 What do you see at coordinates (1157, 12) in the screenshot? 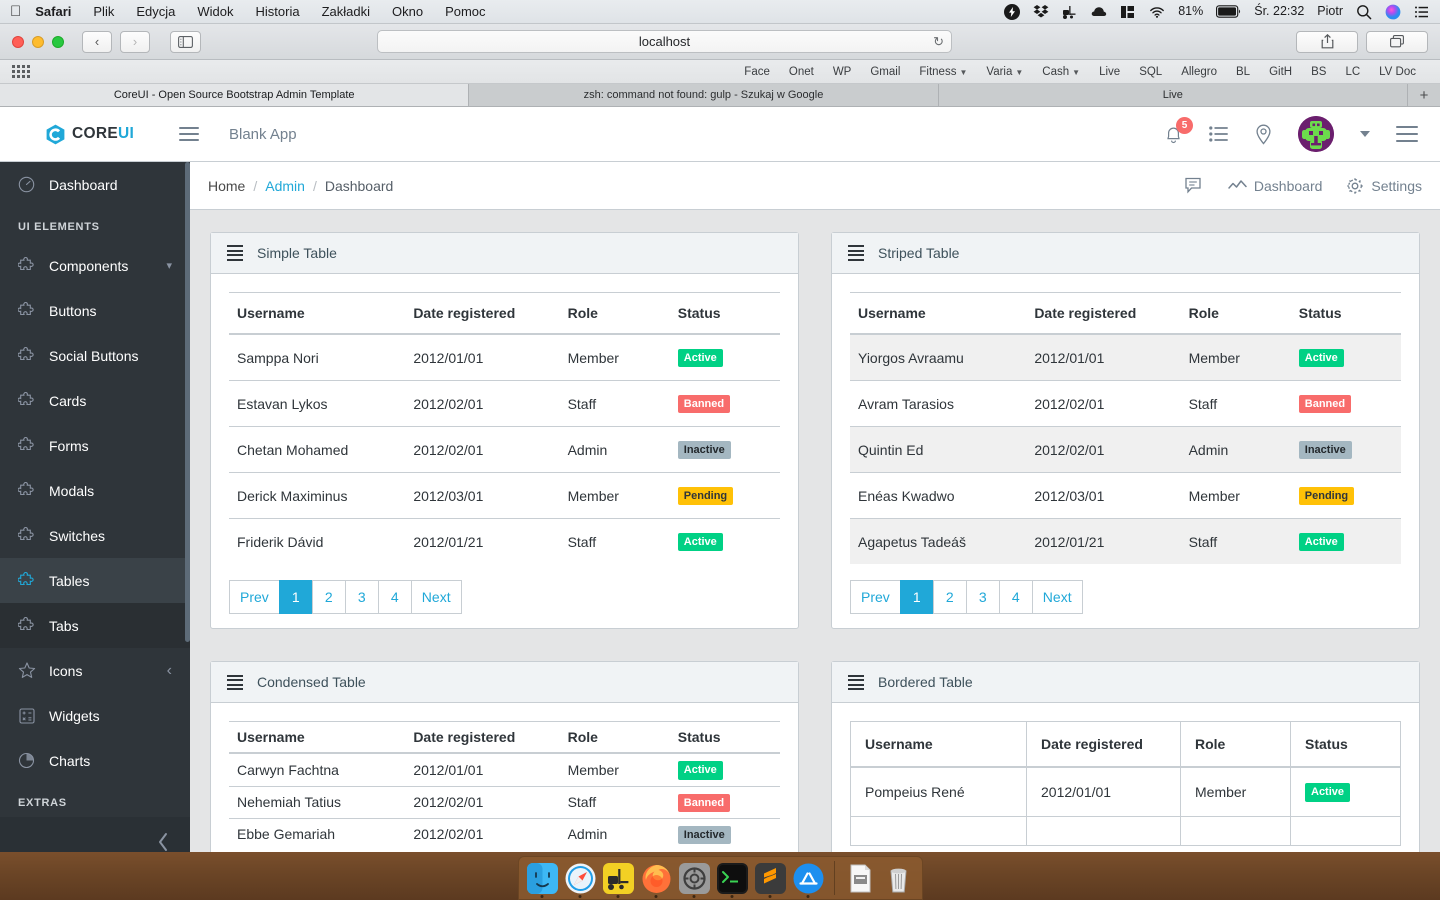
I see `wifi-icon` at bounding box center [1157, 12].